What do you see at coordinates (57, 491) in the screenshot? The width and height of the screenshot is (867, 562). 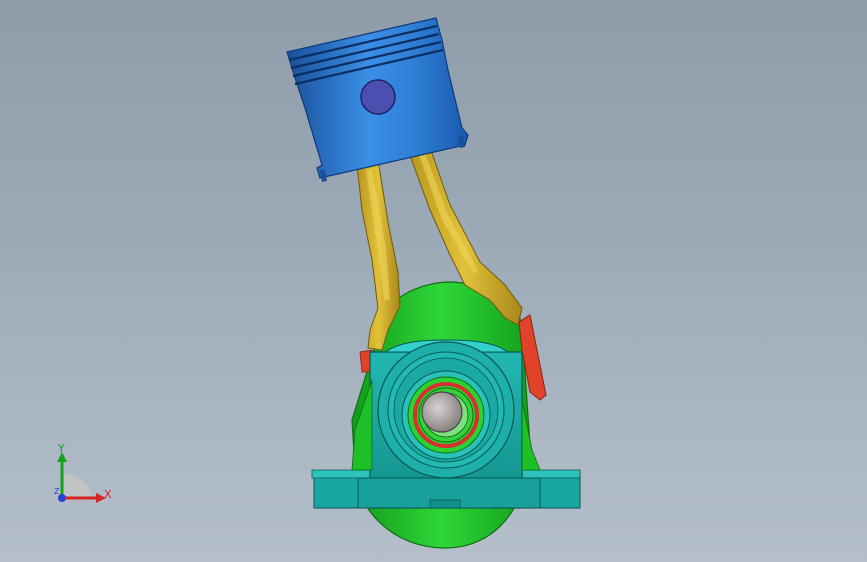 I see `z-axis-label: Z` at bounding box center [57, 491].